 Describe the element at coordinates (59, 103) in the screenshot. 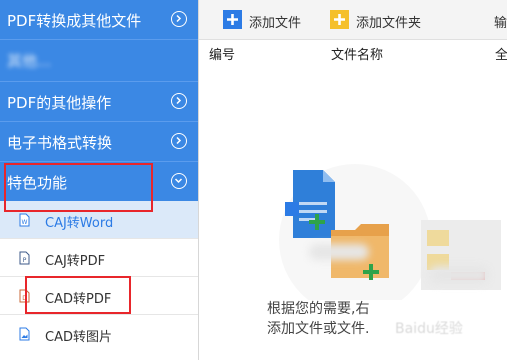

I see `sidebar-item-label: PDF的其他操作` at that location.